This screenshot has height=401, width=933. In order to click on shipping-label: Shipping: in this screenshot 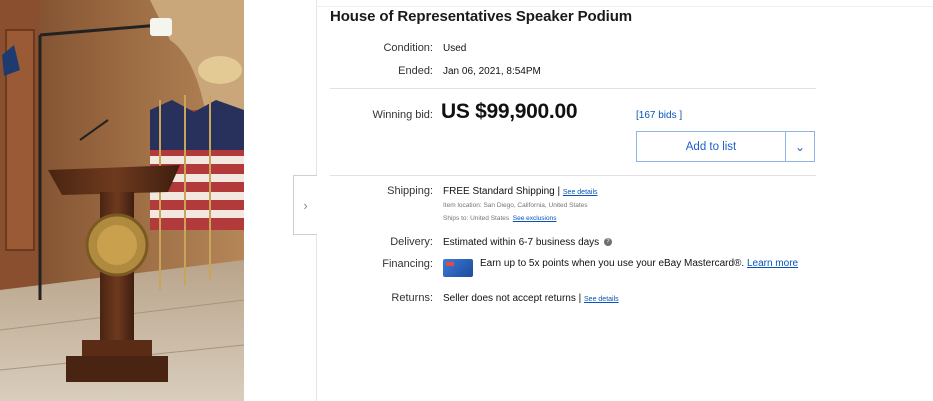, I will do `click(410, 191)`.